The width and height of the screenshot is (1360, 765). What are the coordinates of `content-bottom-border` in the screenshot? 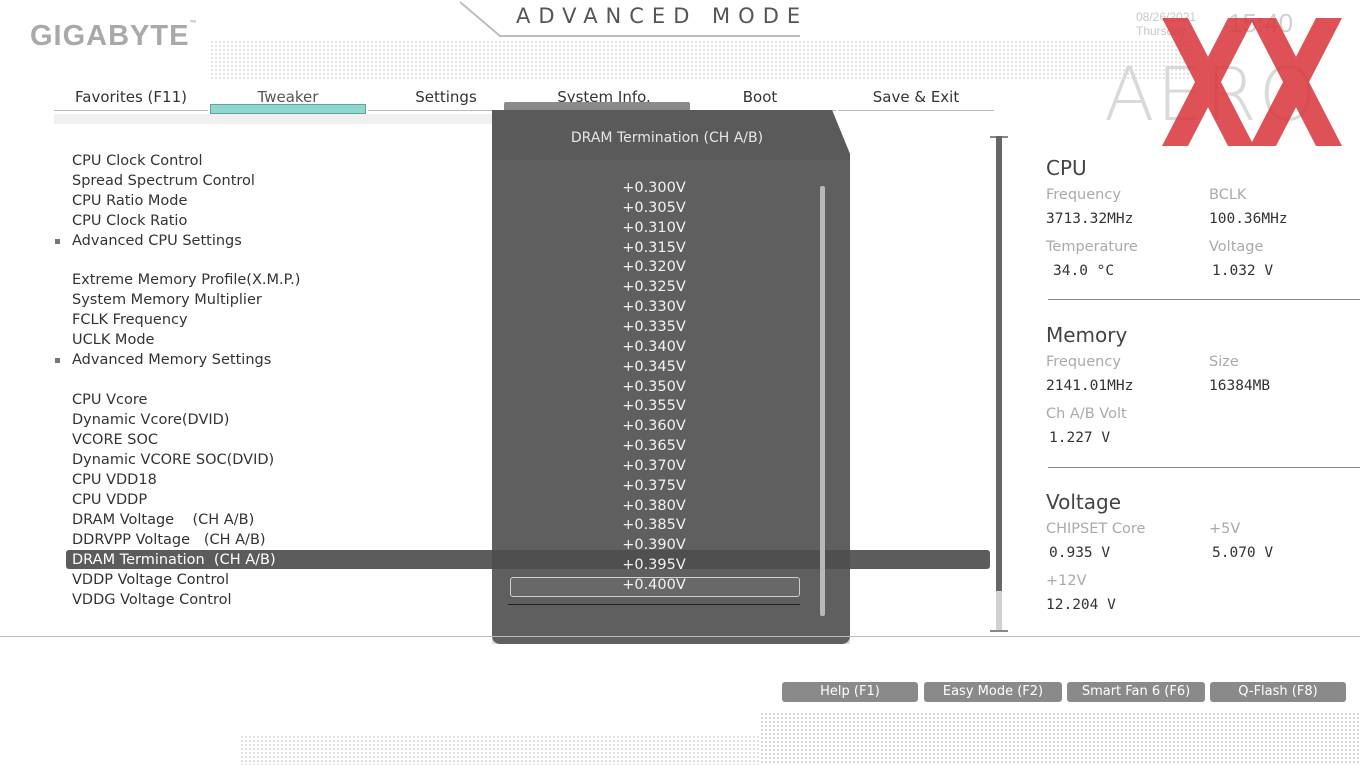 It's located at (680, 636).